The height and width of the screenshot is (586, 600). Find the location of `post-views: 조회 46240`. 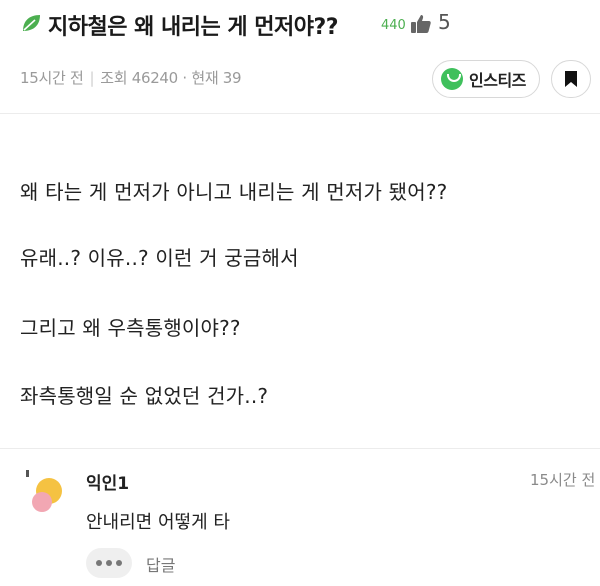

post-views: 조회 46240 is located at coordinates (139, 78).